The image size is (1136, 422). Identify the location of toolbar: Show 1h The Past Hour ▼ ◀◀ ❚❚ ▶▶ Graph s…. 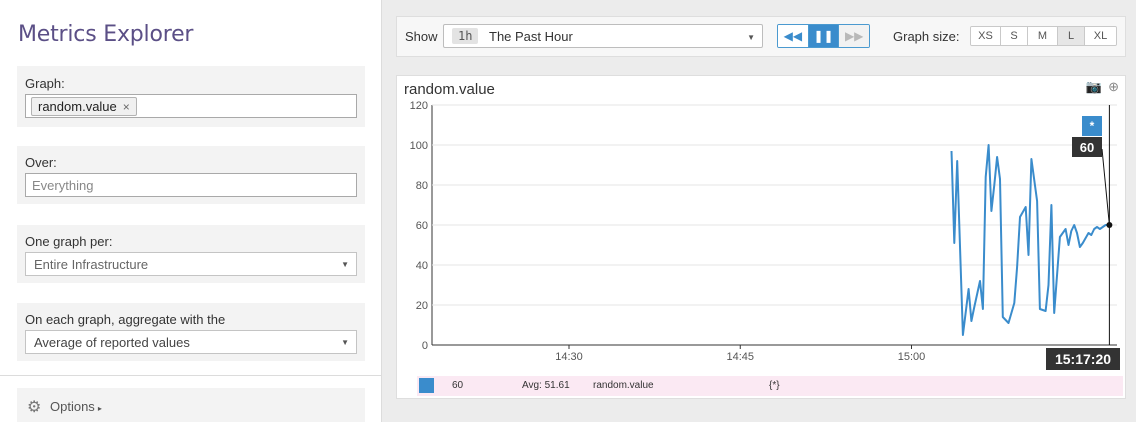
(761, 36).